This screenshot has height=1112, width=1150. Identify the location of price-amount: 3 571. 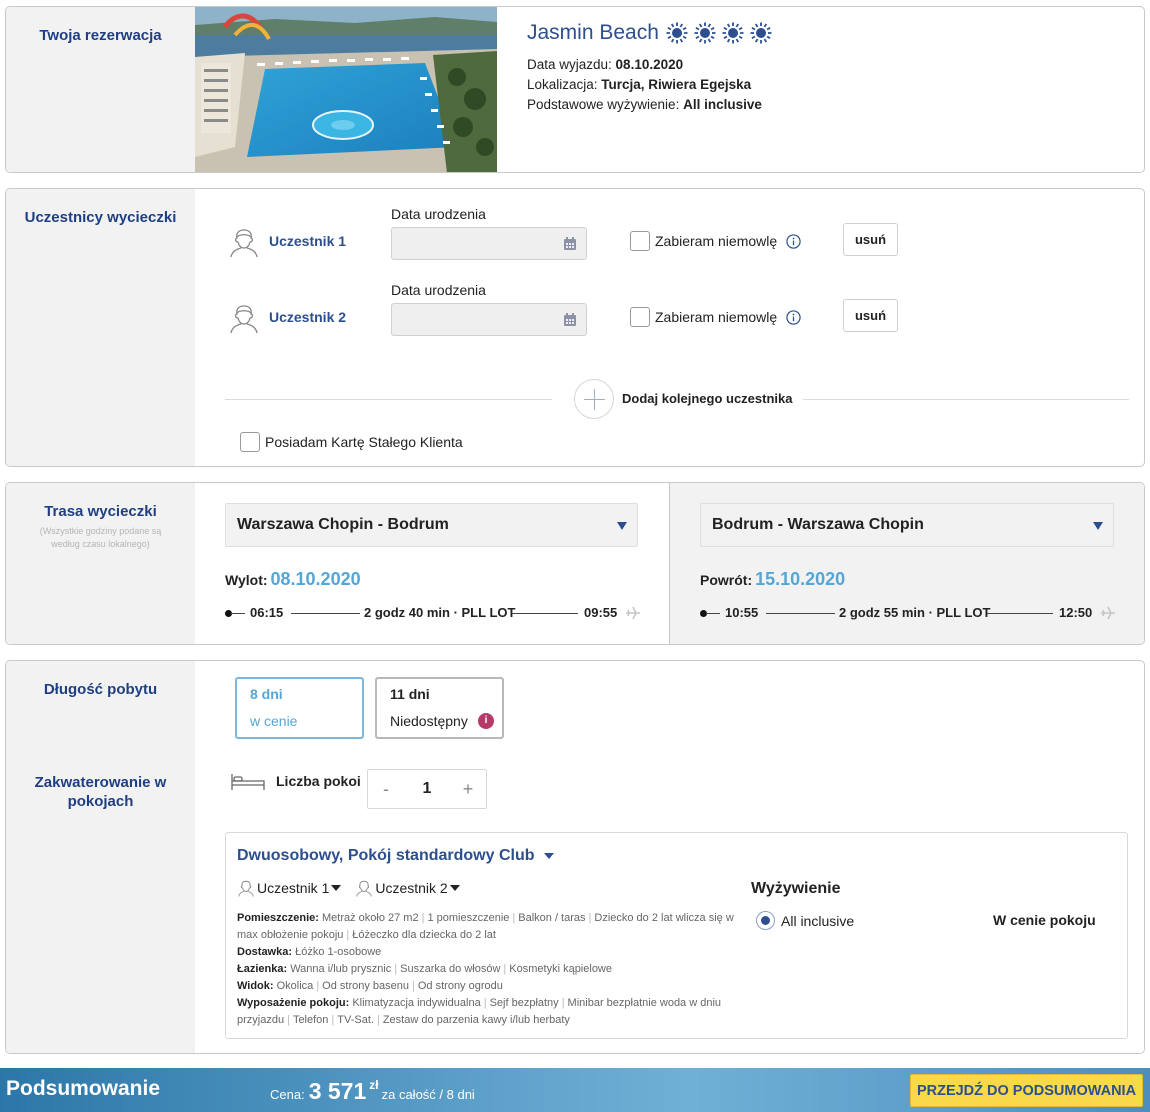
(337, 1091).